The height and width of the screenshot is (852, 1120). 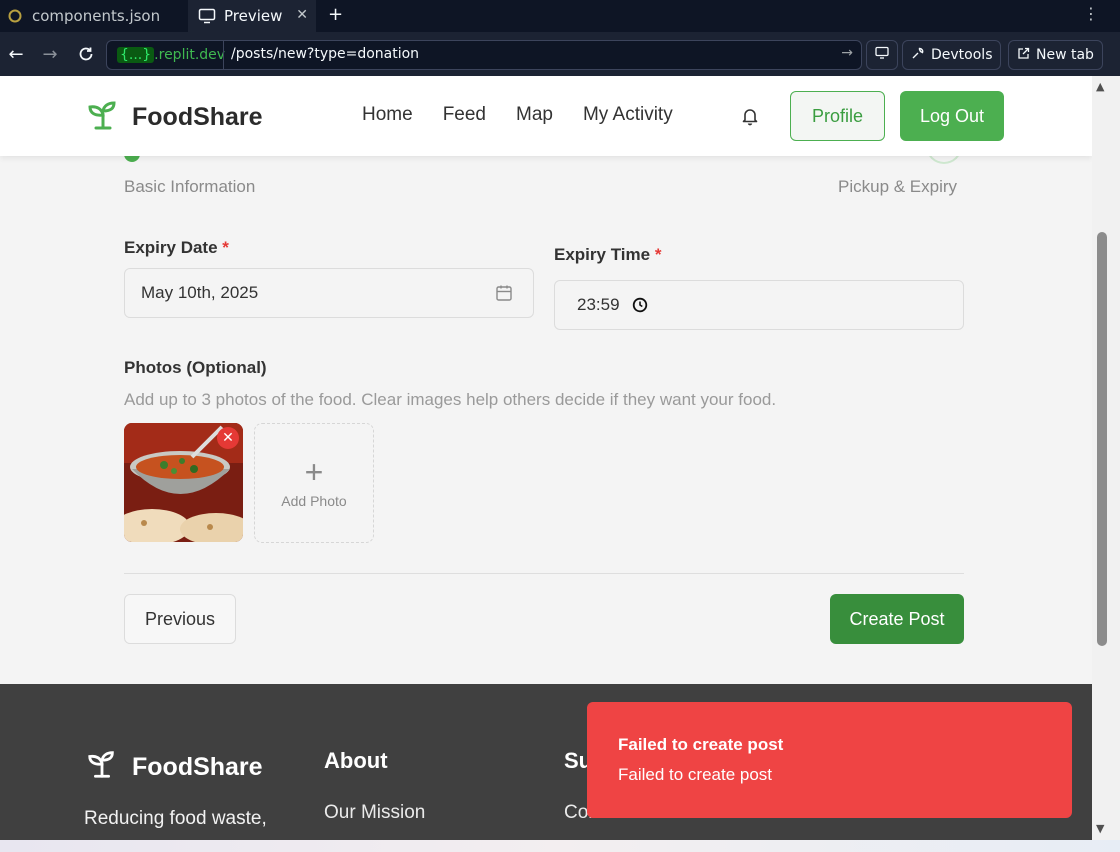 I want to click on add-photo-button: + Add Photo, so click(x=314, y=483).